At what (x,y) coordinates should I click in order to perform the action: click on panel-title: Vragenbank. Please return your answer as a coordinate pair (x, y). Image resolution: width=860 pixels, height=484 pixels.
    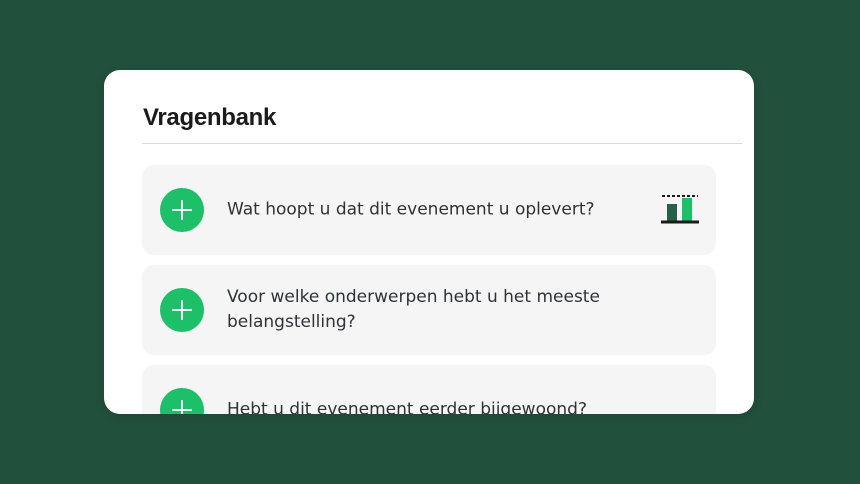
    Looking at the image, I should click on (210, 117).